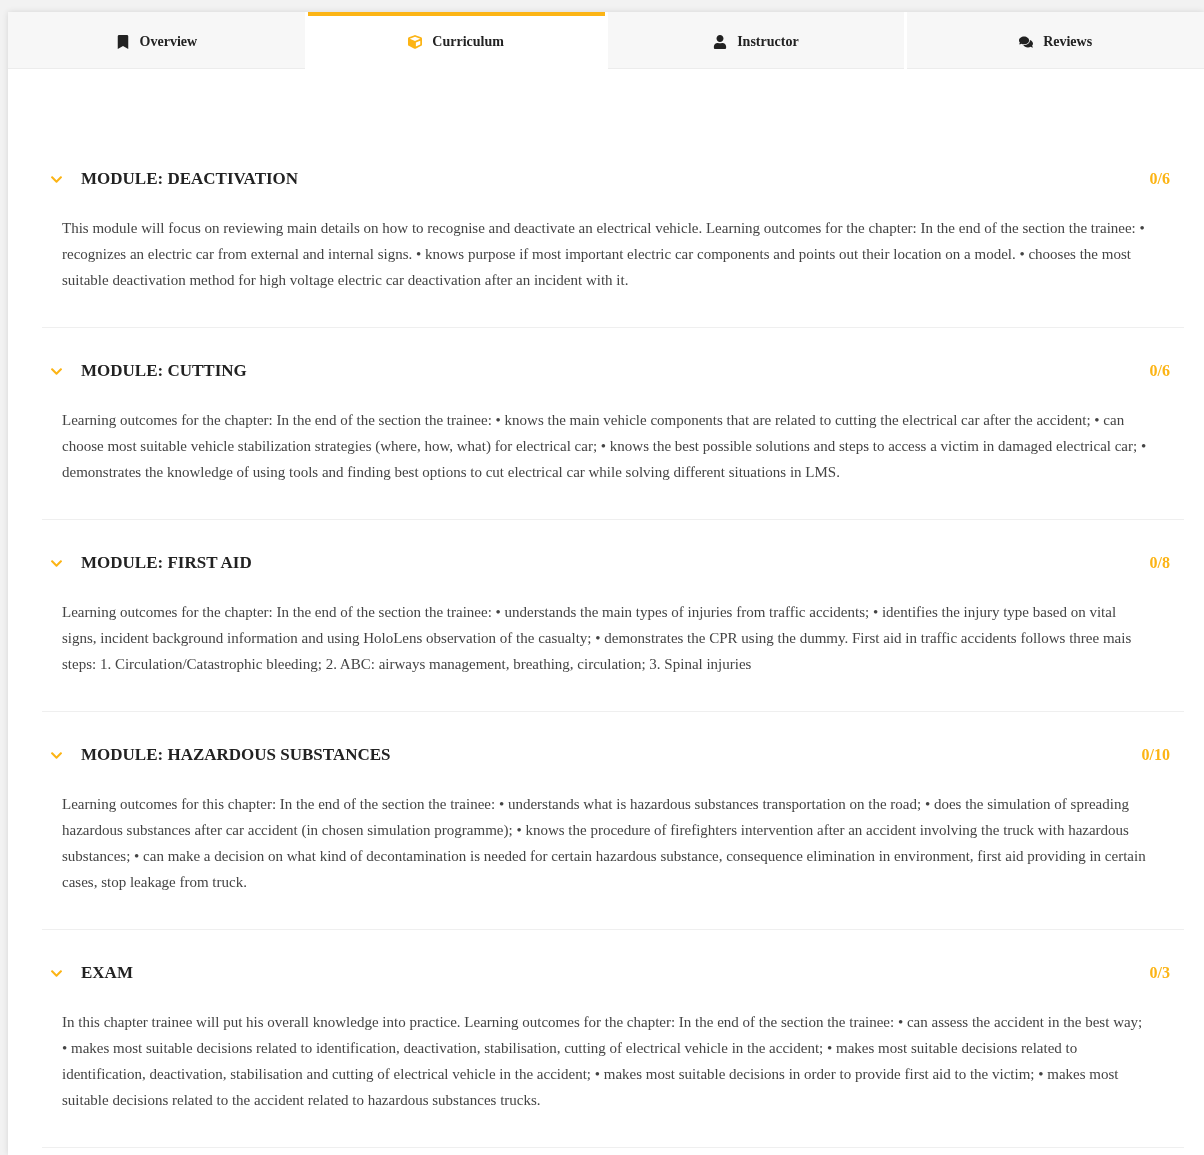 The width and height of the screenshot is (1204, 1155). What do you see at coordinates (604, 843) in the screenshot?
I see `module-description: Learning outcomes for this chapter: In the end of the section the trainee: • understands what is hazardous substances transportation on the road; • does the simulation of spreading hazardous substances after car accident (in chosen simulation programme); • knows the procedure of firefighters intervention after an accident involving the truck with hazardous substances; • can make a decision on what kind of decontamination is needed for certain hazardous substance, consequence elimination in environment, first aid providing in certain cases, stop leakage from truck.` at bounding box center [604, 843].